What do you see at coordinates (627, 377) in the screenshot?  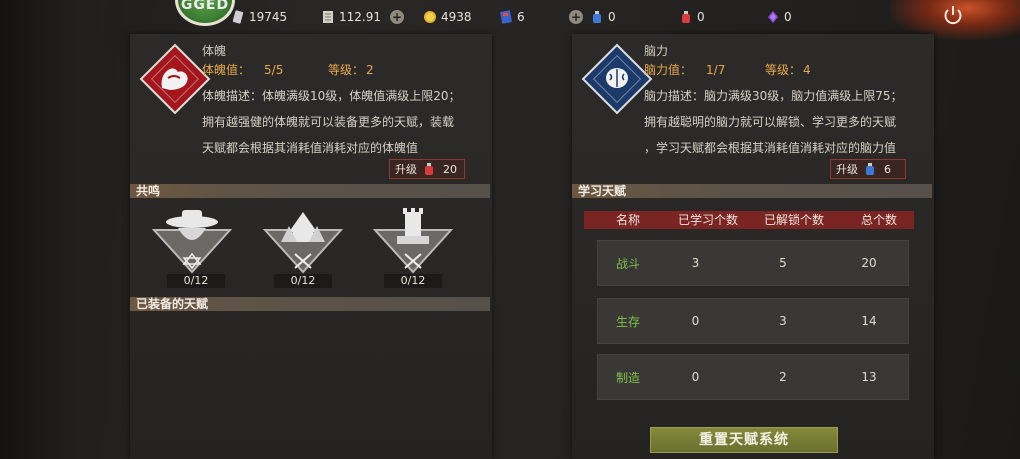 I see `row-name: 制造` at bounding box center [627, 377].